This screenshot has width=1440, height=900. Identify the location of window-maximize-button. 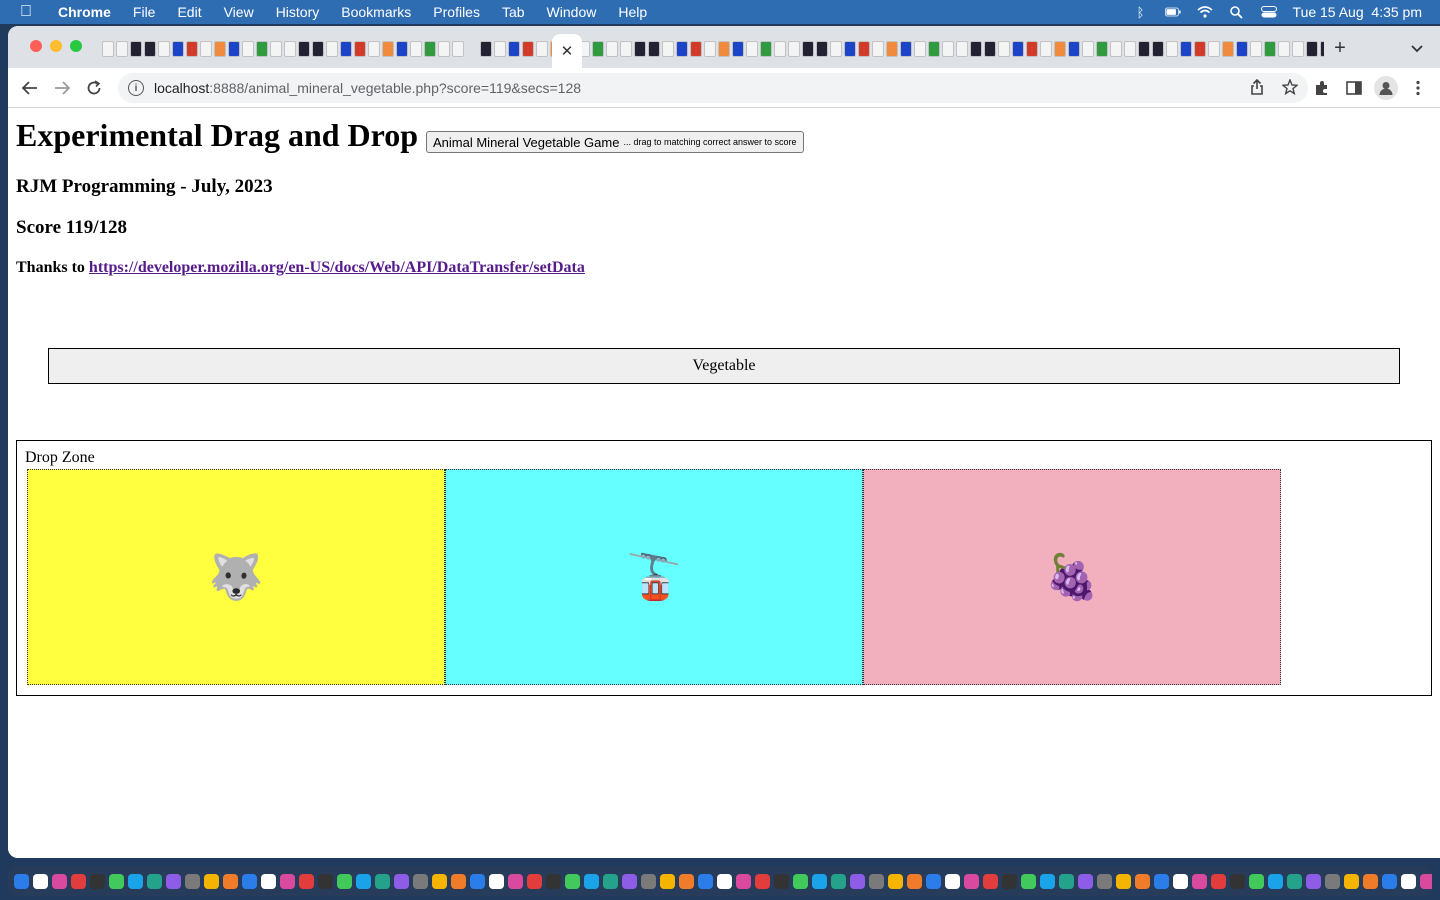
(76, 46).